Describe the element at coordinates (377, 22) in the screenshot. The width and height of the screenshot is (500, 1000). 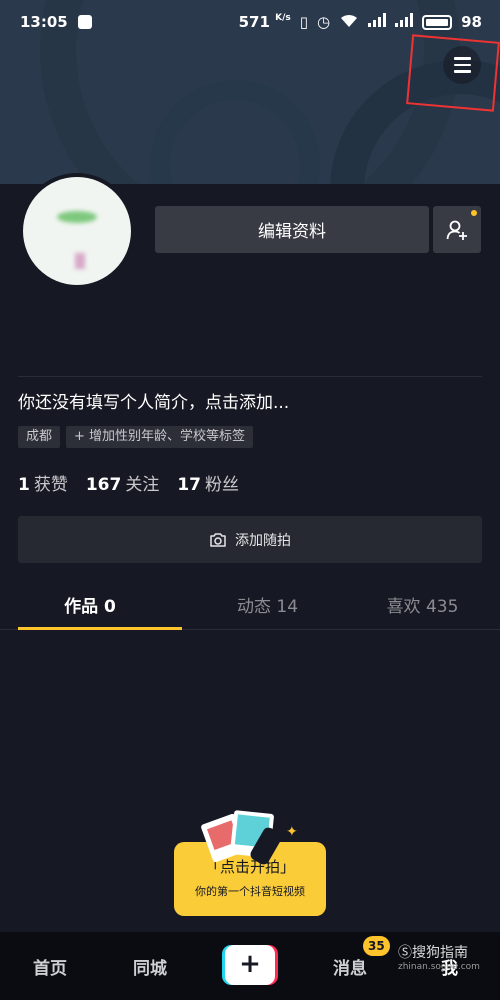
I see `signal-icon` at that location.